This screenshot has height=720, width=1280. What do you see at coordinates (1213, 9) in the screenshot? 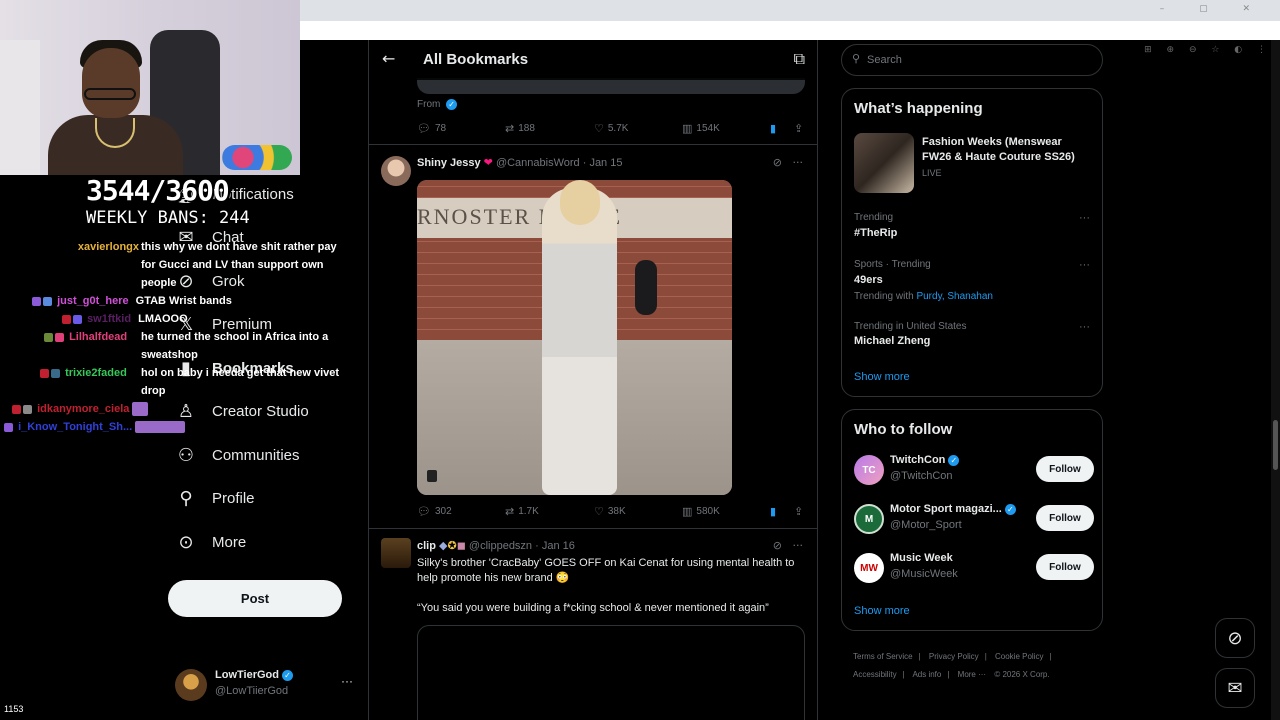
I see `window-controls: – ▢ ✕` at bounding box center [1213, 9].